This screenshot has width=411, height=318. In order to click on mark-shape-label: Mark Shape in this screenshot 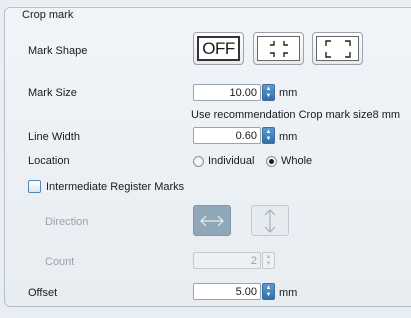, I will do `click(58, 51)`.